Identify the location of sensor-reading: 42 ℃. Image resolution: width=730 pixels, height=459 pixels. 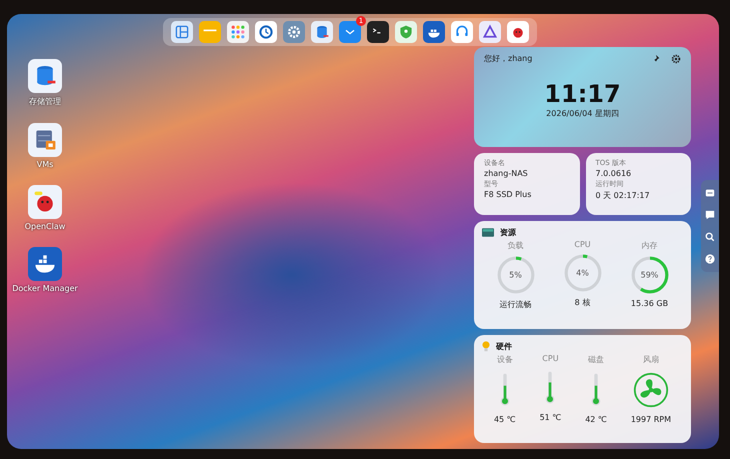
(596, 419).